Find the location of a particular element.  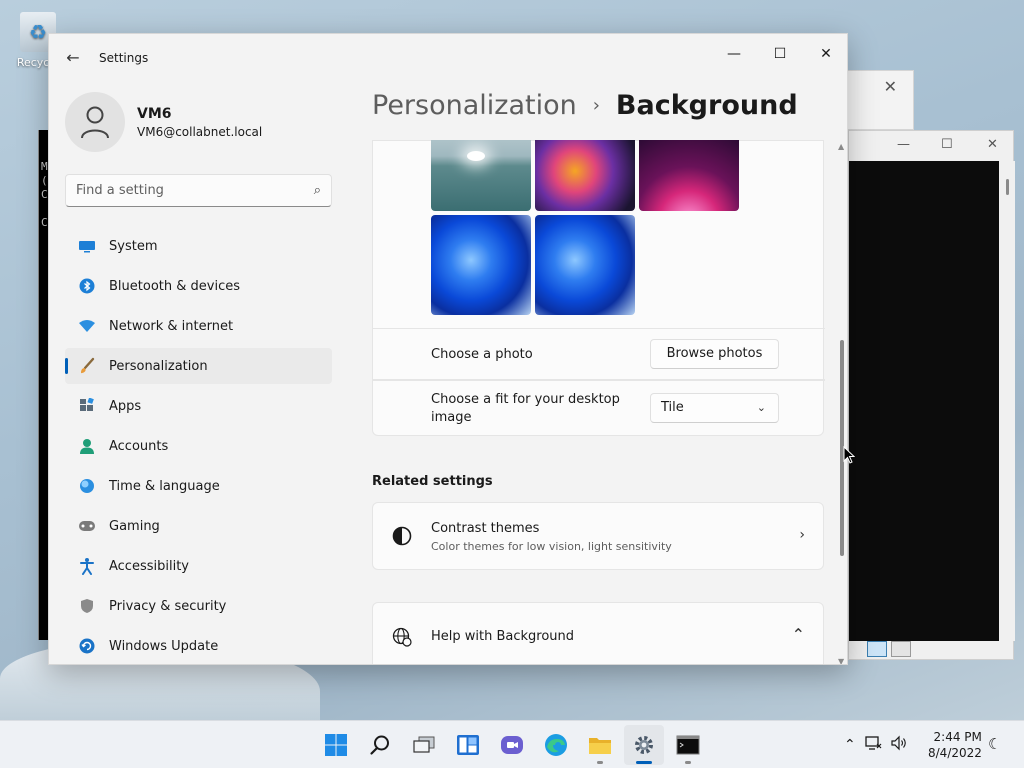

settings-taskbar-button is located at coordinates (644, 745).